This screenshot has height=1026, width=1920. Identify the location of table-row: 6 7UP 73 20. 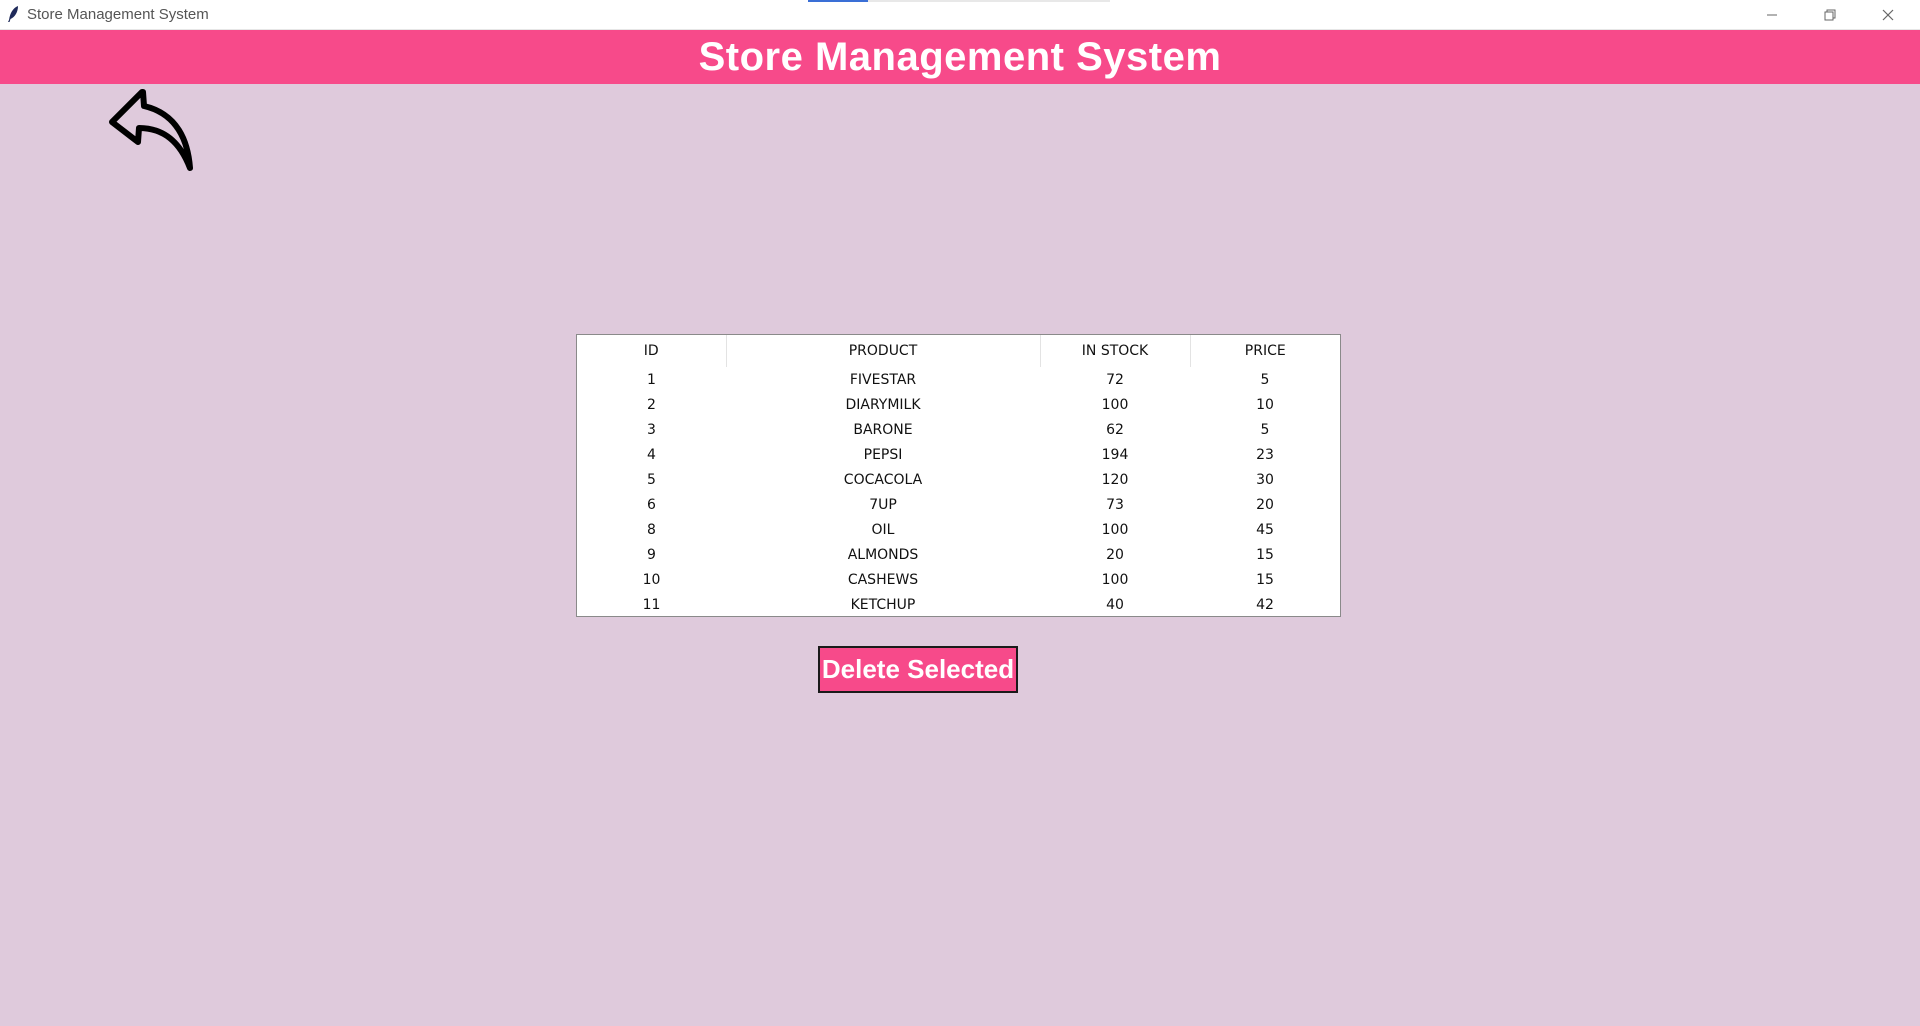
(958, 504).